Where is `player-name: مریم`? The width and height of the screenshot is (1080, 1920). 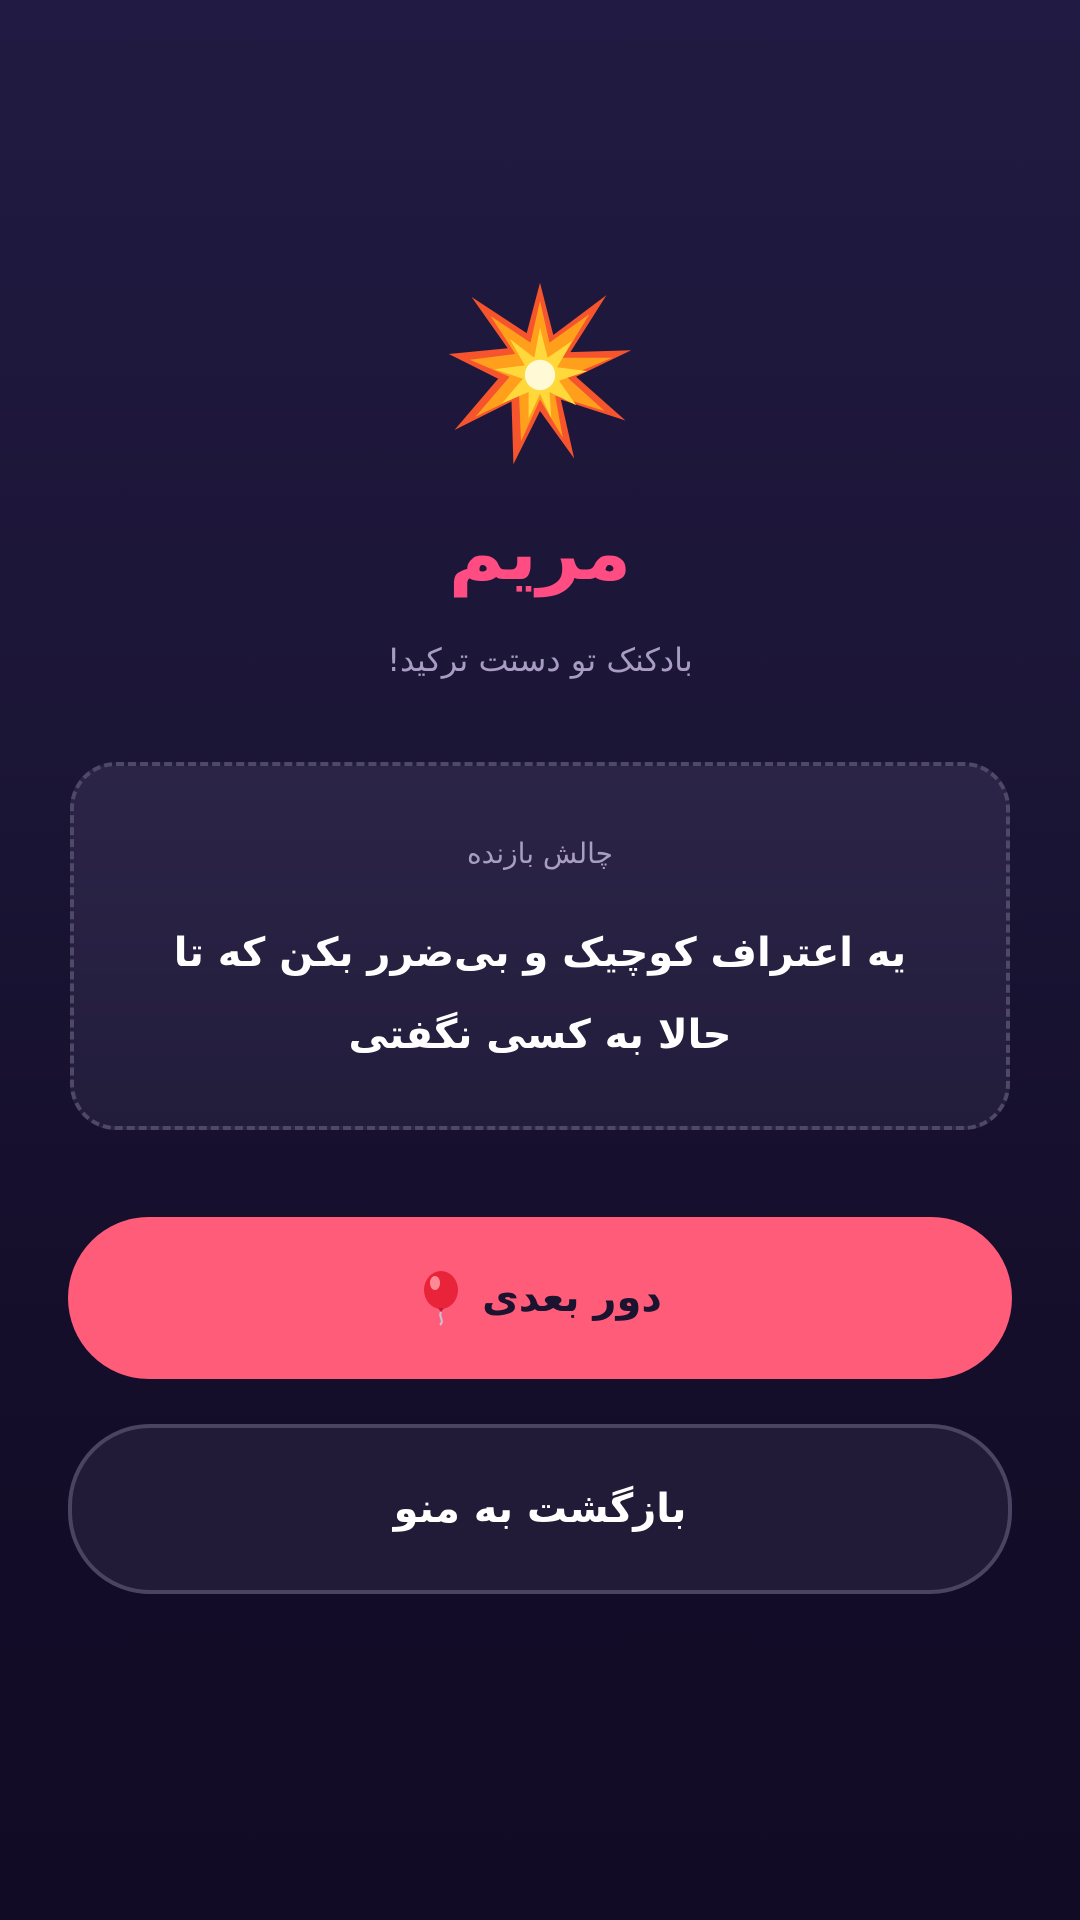
player-name: مریم is located at coordinates (540, 552).